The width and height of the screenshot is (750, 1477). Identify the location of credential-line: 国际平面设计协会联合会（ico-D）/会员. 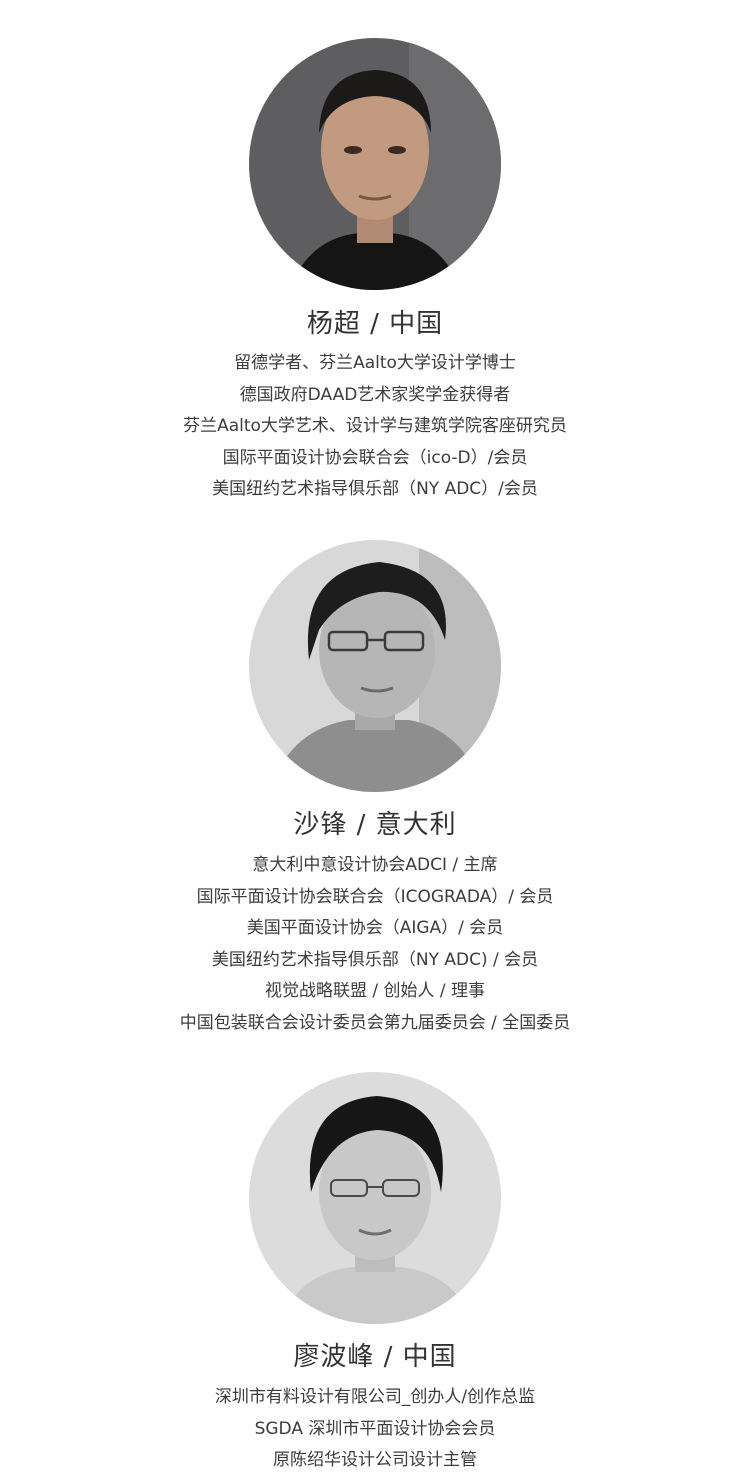
(375, 457).